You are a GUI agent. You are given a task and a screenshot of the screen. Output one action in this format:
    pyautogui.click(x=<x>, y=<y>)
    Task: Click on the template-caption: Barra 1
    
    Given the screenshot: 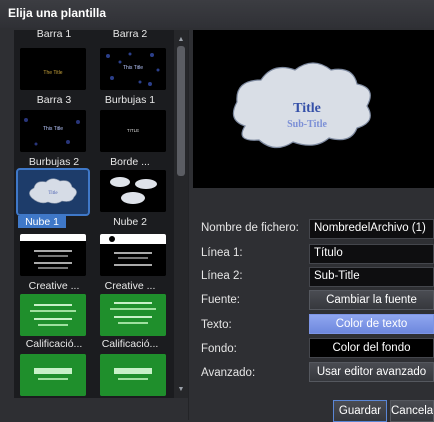 What is the action you would take?
    pyautogui.click(x=54, y=35)
    